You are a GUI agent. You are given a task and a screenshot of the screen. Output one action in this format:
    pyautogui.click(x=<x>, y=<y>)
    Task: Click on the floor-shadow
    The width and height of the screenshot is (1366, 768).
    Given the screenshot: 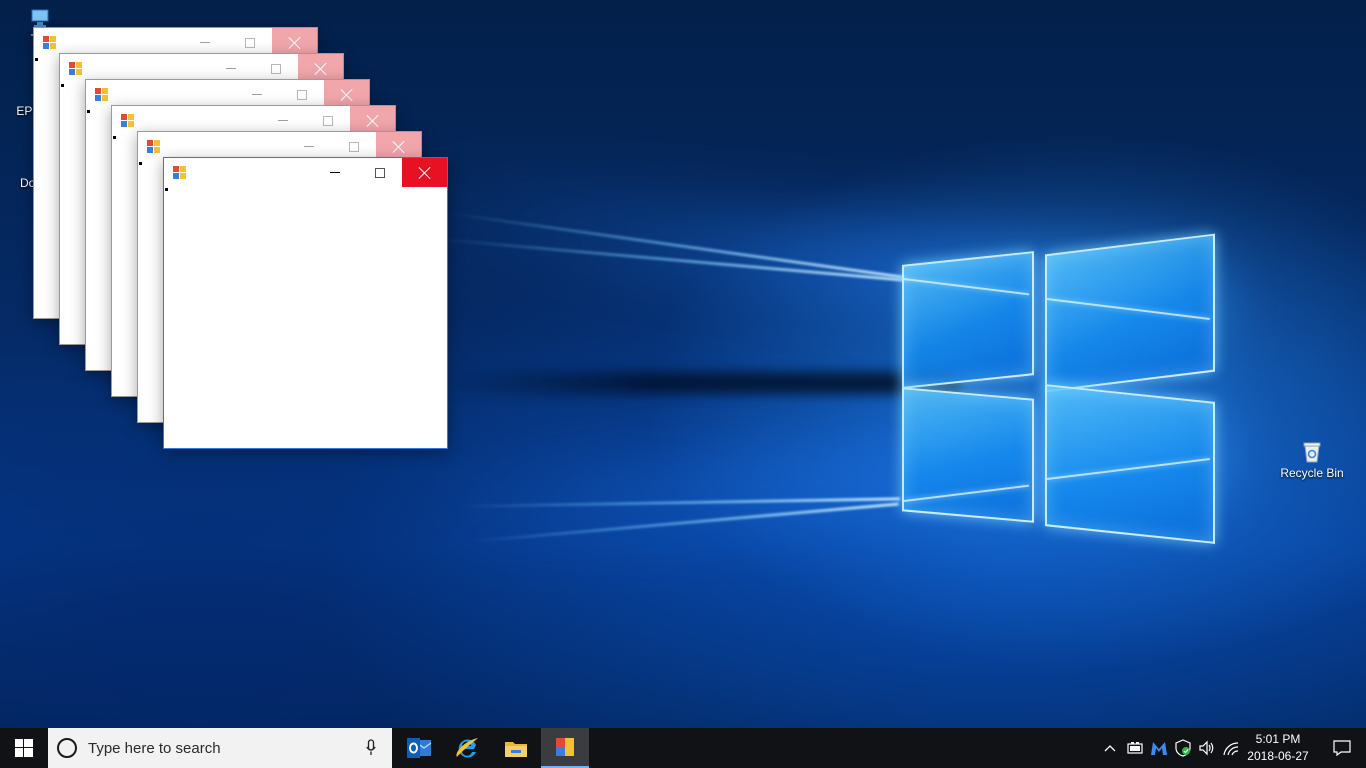 What is the action you would take?
    pyautogui.click(x=700, y=383)
    